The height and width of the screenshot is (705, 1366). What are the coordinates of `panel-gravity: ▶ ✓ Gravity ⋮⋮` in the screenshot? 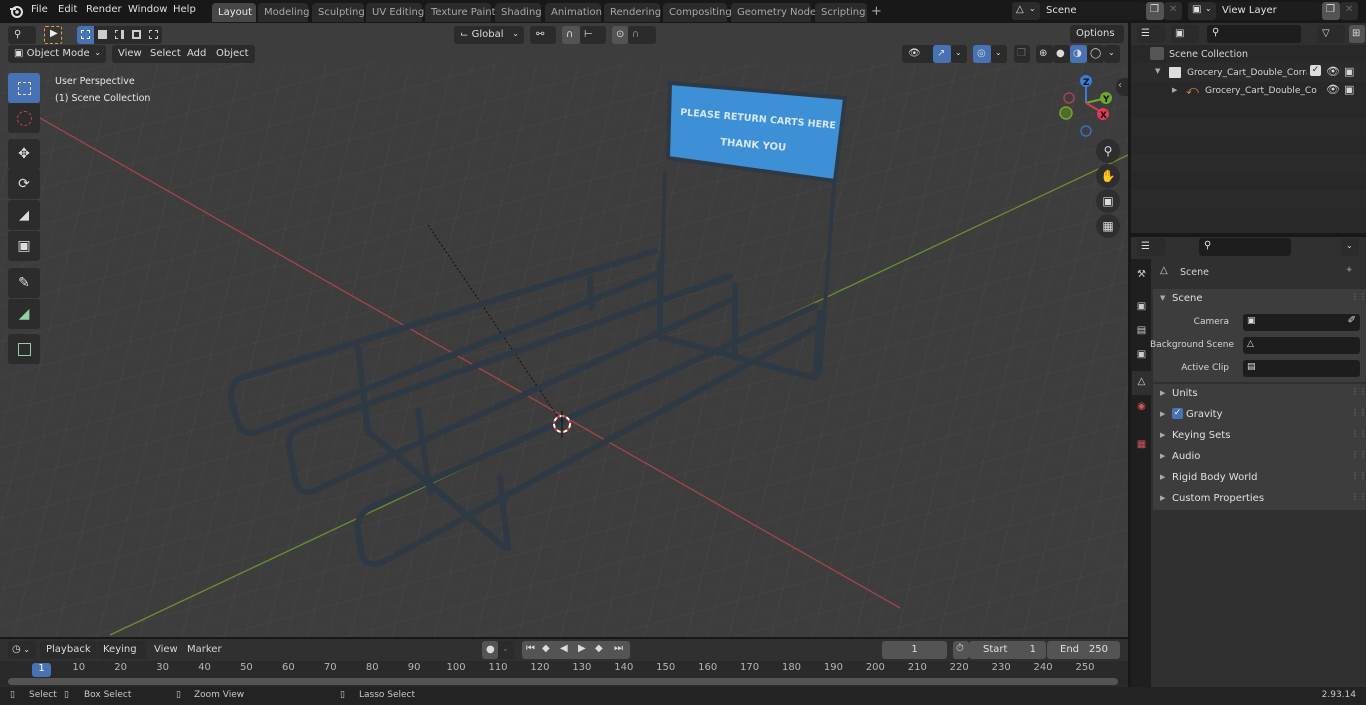 It's located at (1259, 415).